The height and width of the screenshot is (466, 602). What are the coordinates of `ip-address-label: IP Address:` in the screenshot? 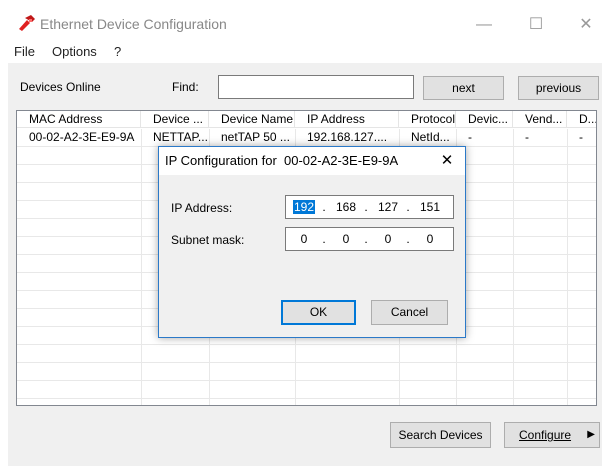 It's located at (202, 208).